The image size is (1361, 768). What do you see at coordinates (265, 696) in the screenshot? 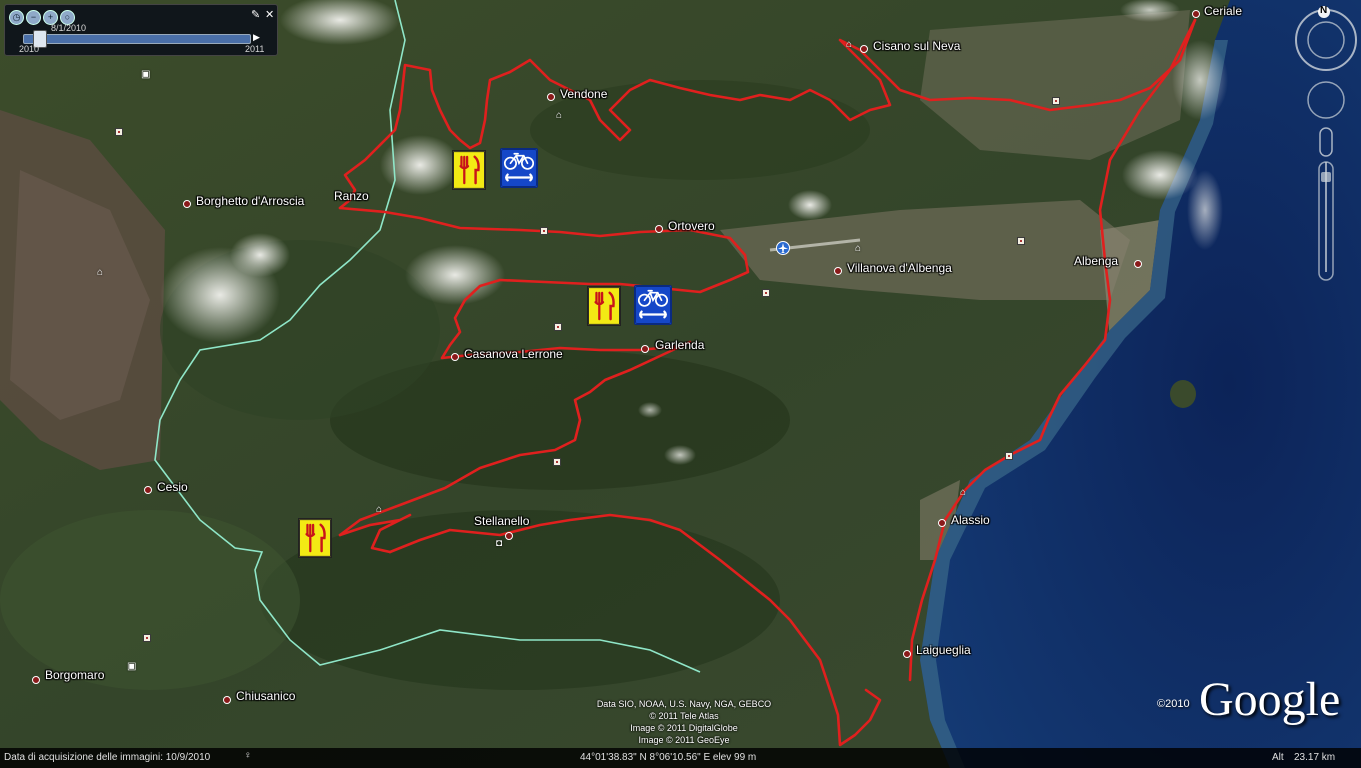
I see `place-label-chiusanico: Chiusanico` at bounding box center [265, 696].